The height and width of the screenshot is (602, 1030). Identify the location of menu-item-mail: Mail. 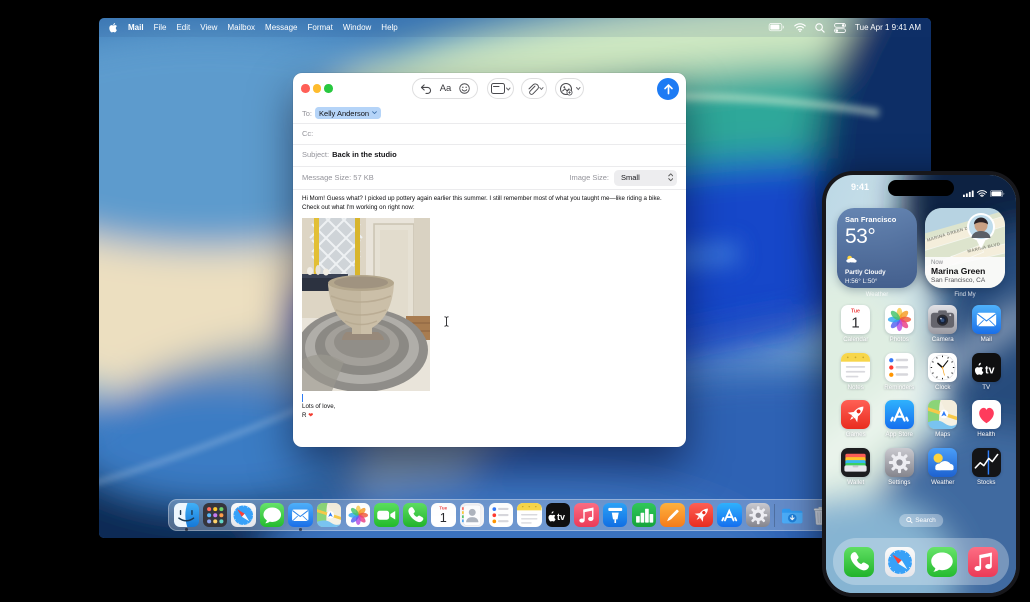
(136, 27).